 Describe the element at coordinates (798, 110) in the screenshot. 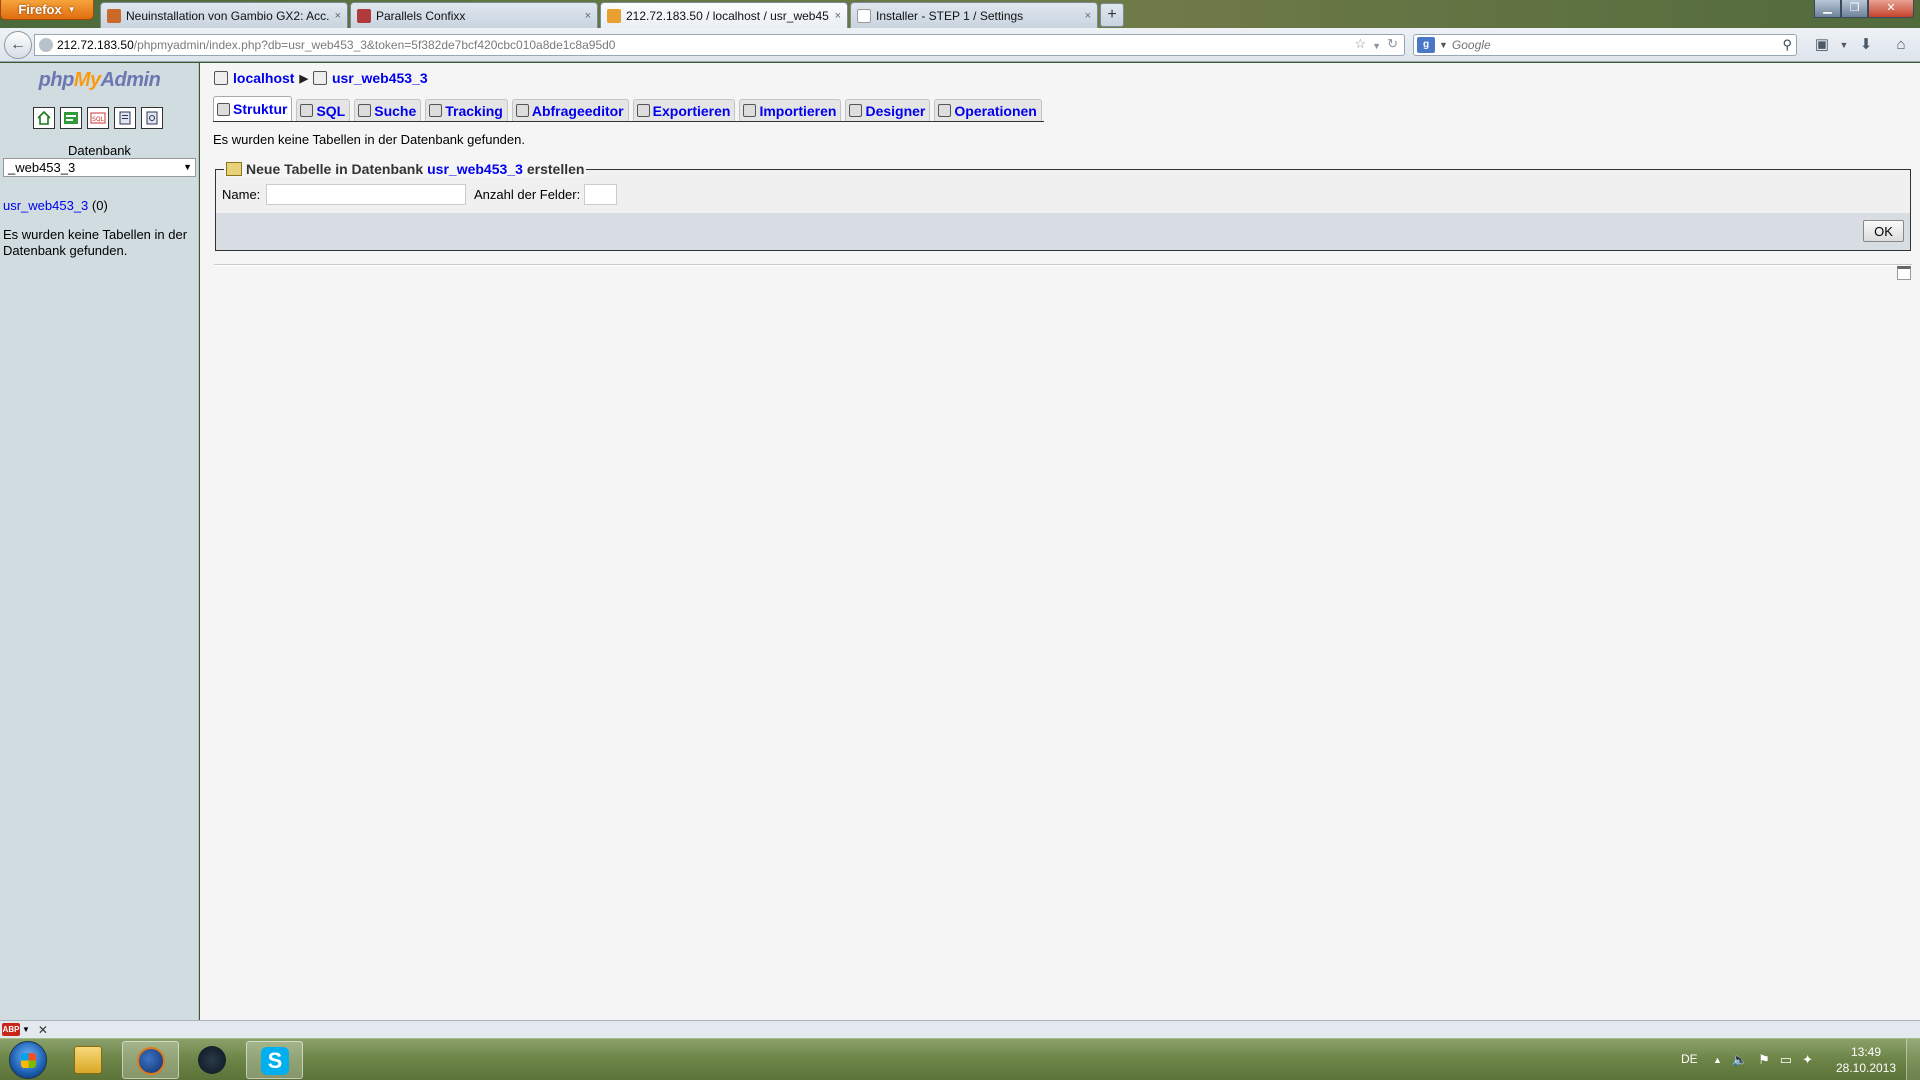

I see `tab-label: Importieren` at that location.